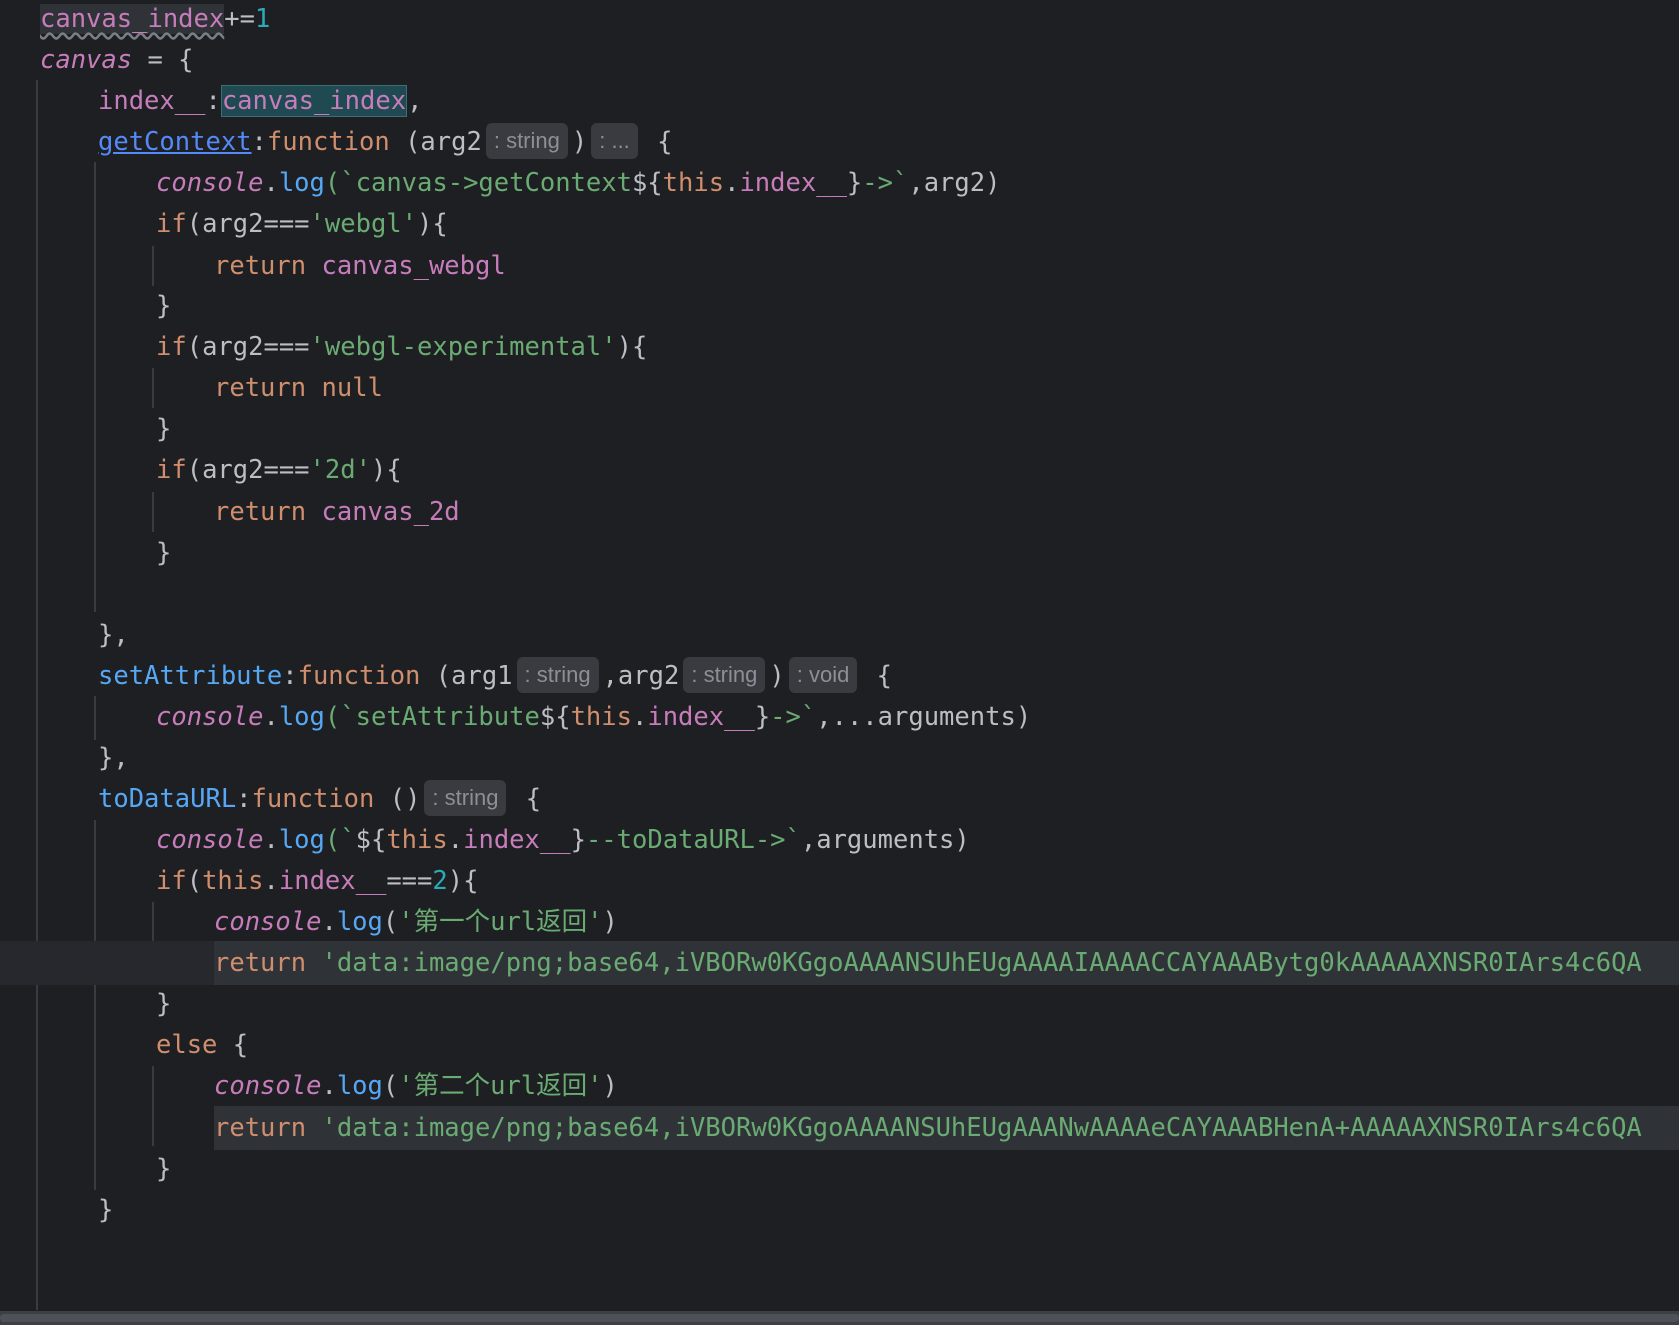 Image resolution: width=1679 pixels, height=1325 pixels. I want to click on param: (), so click(397, 799).